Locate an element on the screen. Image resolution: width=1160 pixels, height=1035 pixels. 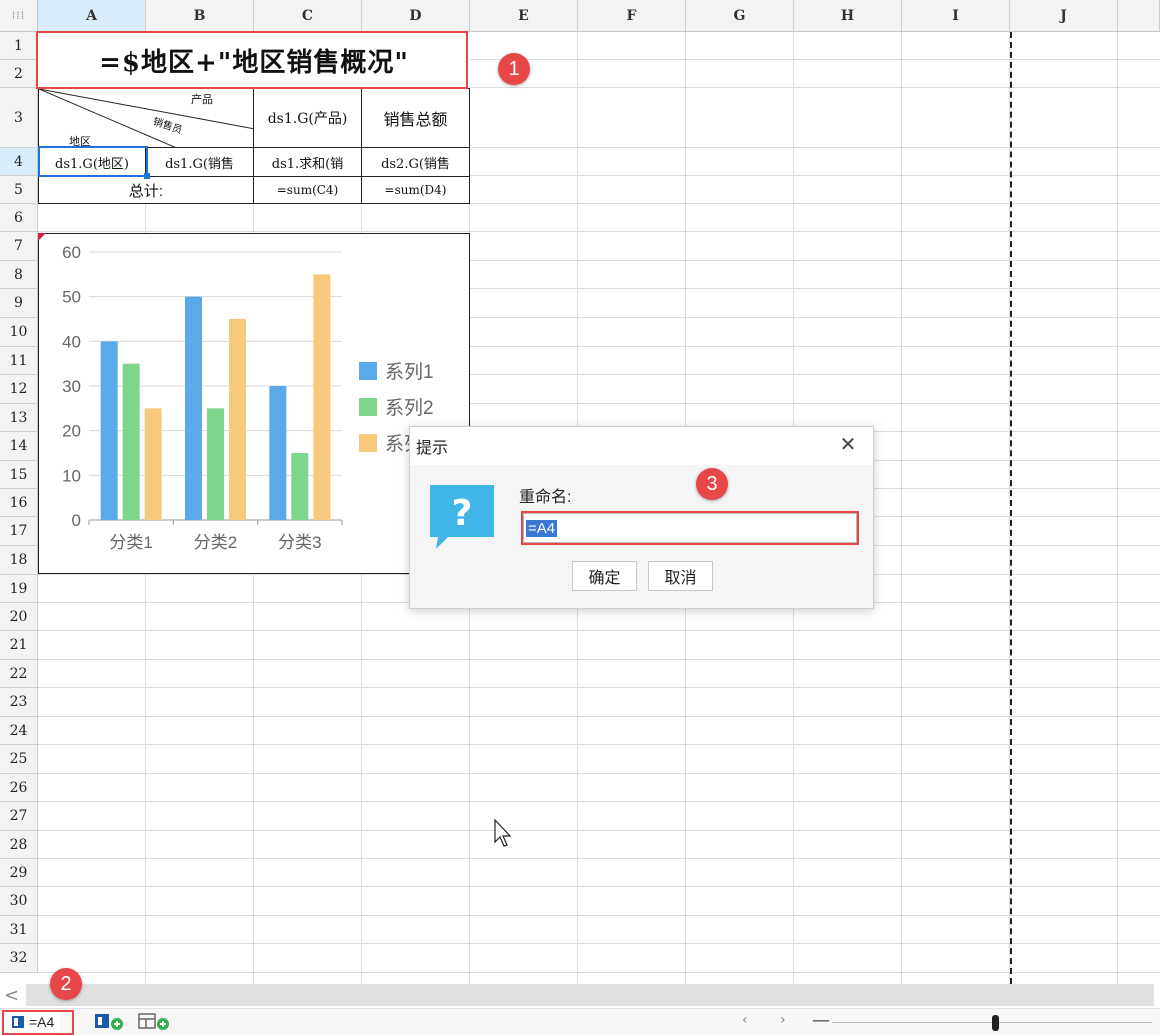
row-header-21: 21 is located at coordinates (19, 645).